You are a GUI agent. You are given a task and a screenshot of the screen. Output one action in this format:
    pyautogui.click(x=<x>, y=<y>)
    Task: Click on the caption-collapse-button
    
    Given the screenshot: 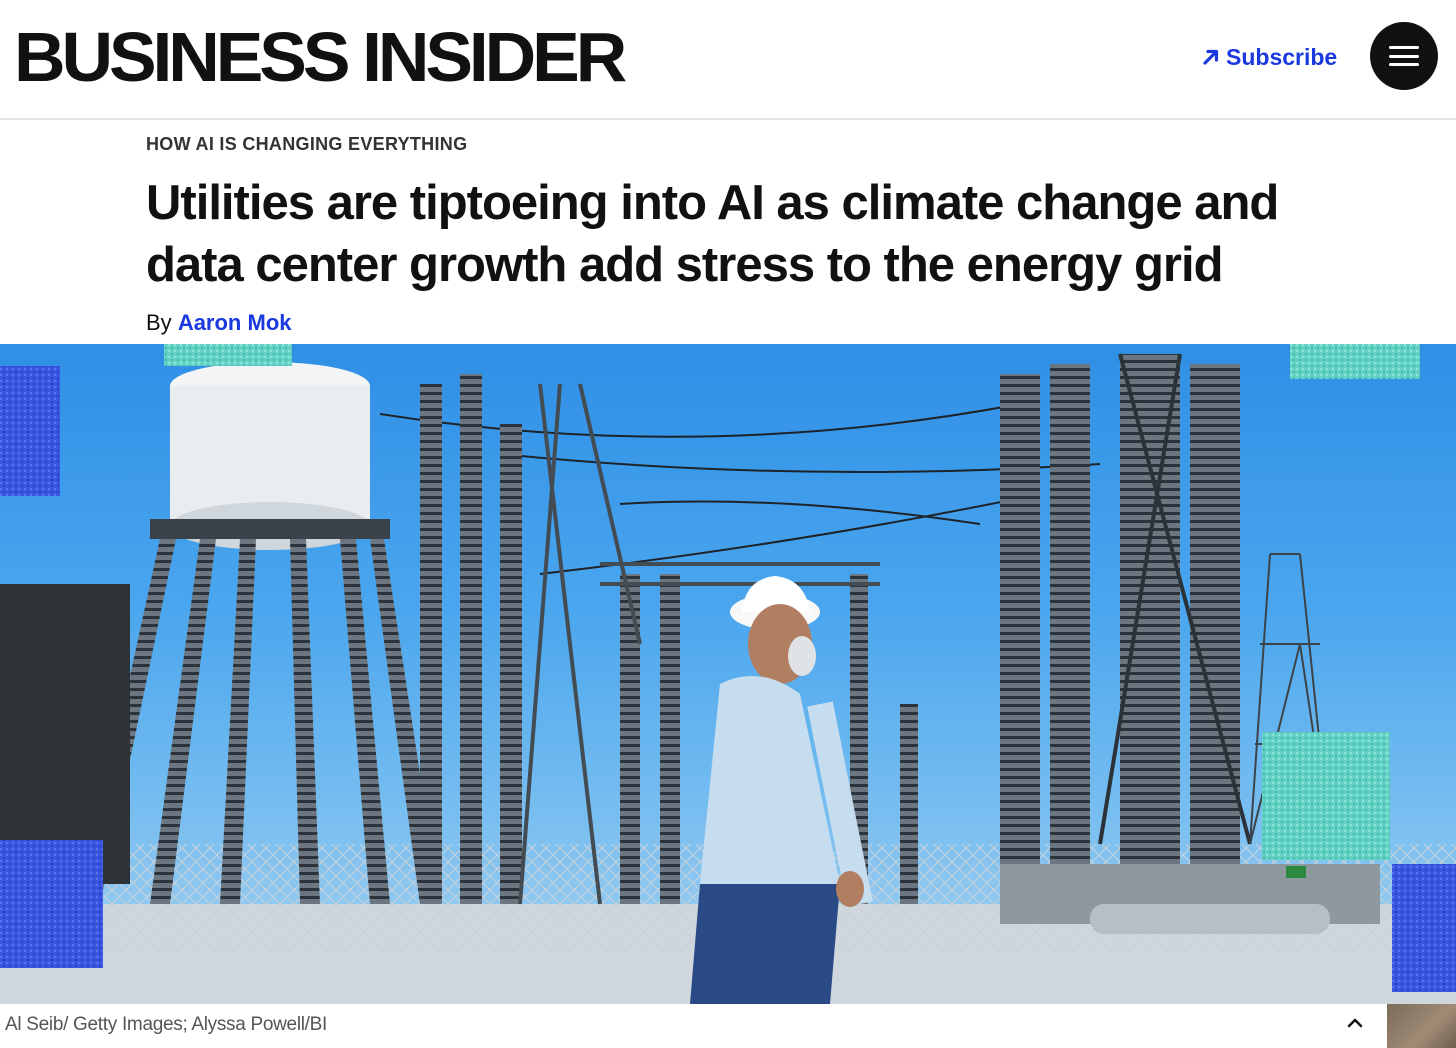 What is the action you would take?
    pyautogui.click(x=1355, y=1023)
    